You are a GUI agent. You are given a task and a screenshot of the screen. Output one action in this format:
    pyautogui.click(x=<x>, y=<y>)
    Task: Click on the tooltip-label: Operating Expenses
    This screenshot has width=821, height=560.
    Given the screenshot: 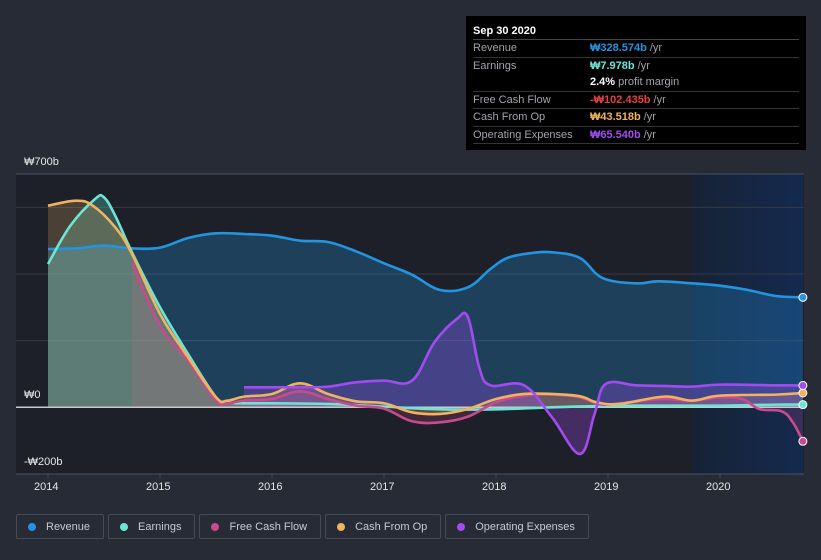 What is the action you would take?
    pyautogui.click(x=523, y=134)
    